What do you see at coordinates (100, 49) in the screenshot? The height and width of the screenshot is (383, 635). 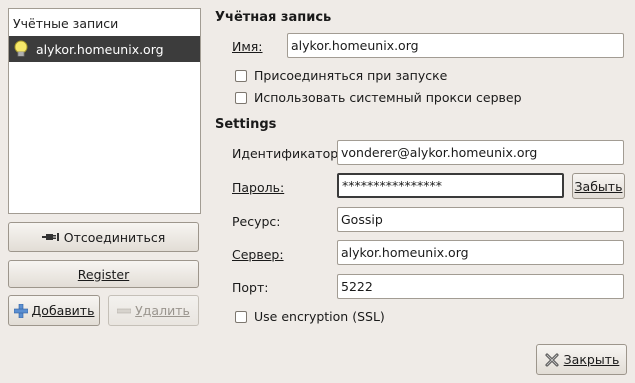 I see `account-list-item-label: alykor.homeunix.org` at bounding box center [100, 49].